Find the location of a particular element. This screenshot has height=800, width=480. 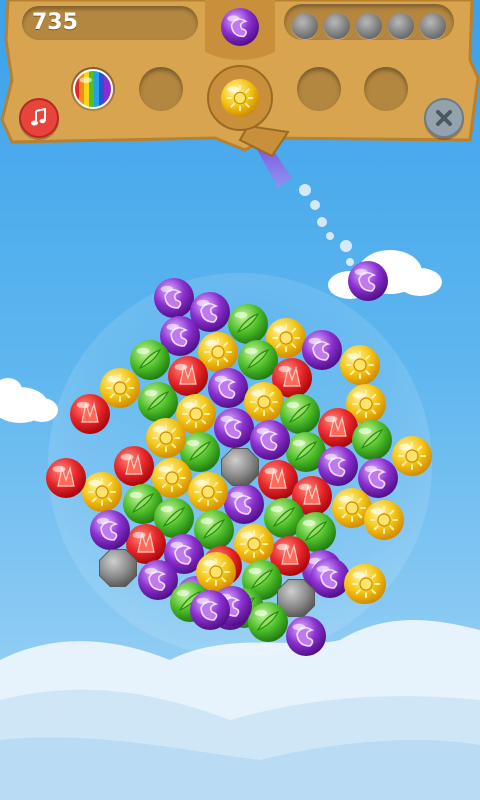

flying-bubble is located at coordinates (368, 281).